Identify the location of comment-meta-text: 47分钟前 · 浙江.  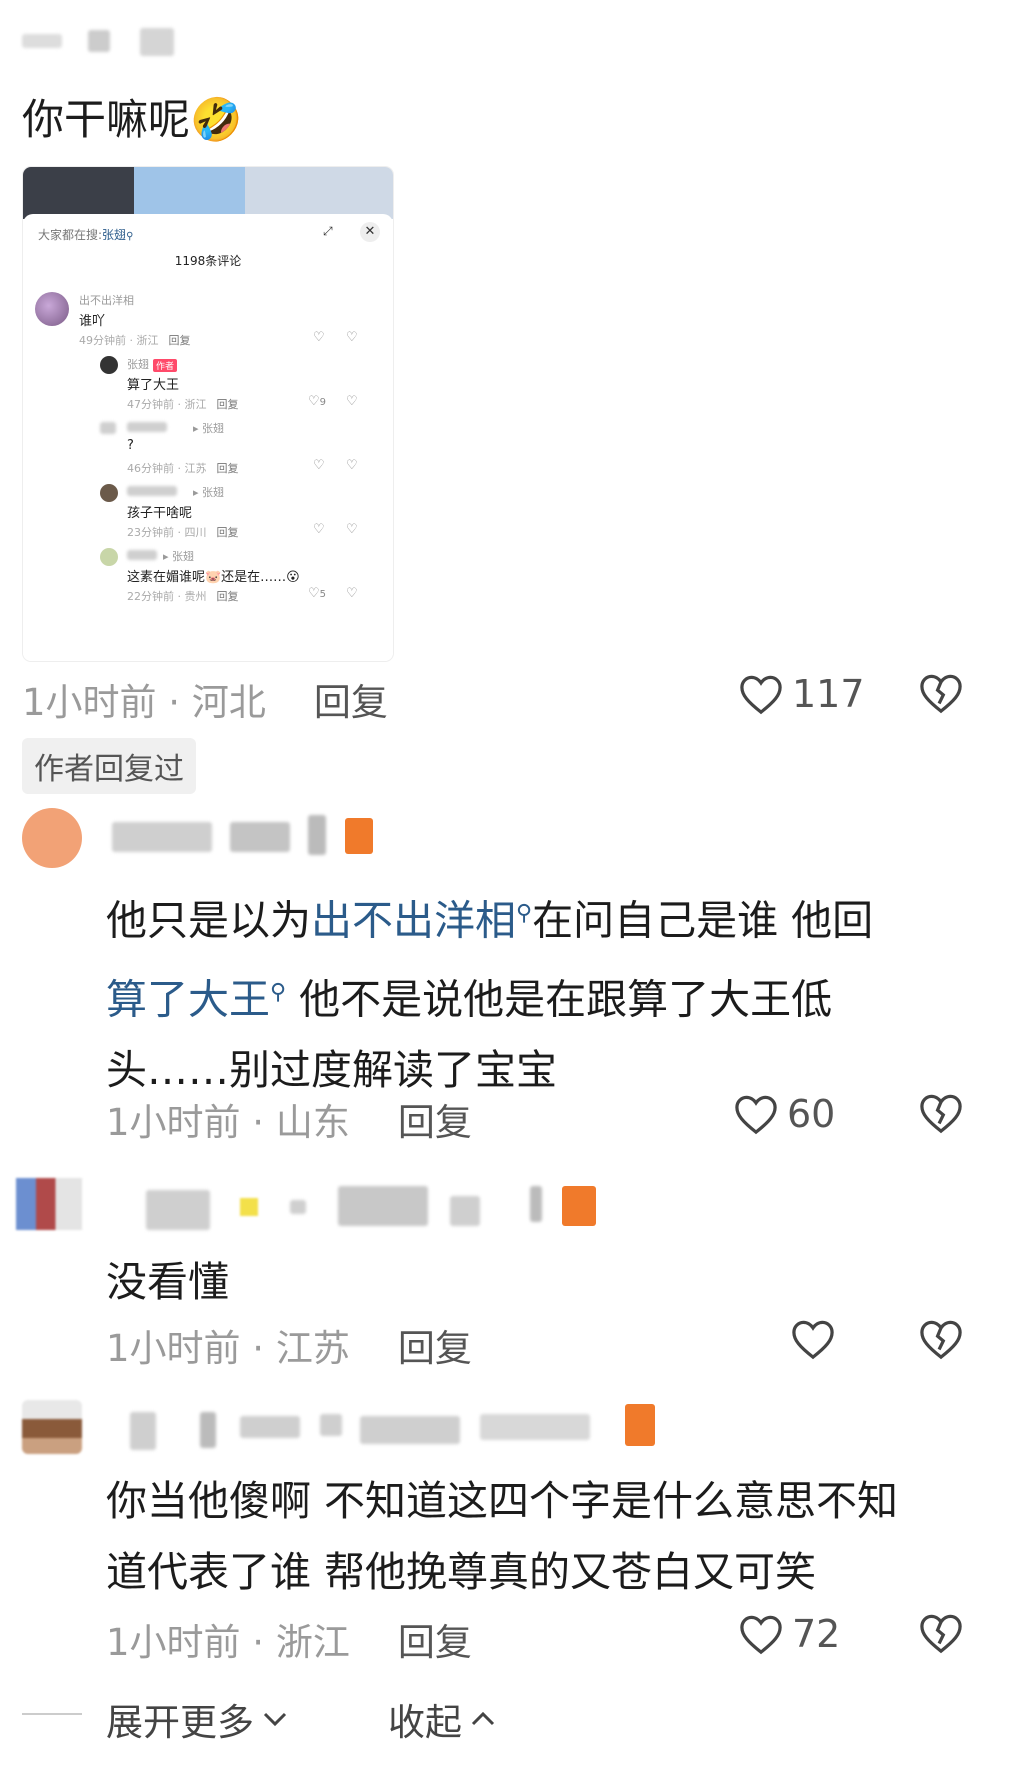
(167, 404).